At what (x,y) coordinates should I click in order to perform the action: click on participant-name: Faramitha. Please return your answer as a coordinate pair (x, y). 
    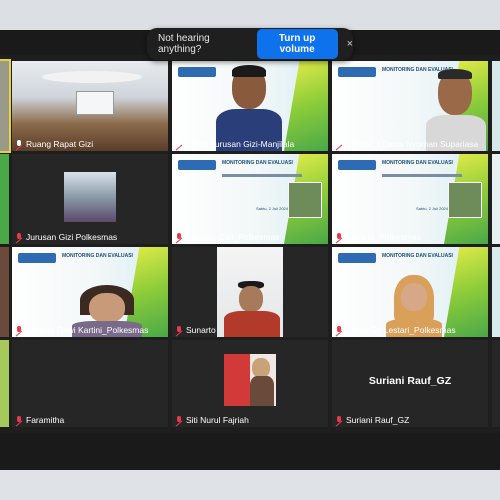
    Looking at the image, I should click on (40, 420).